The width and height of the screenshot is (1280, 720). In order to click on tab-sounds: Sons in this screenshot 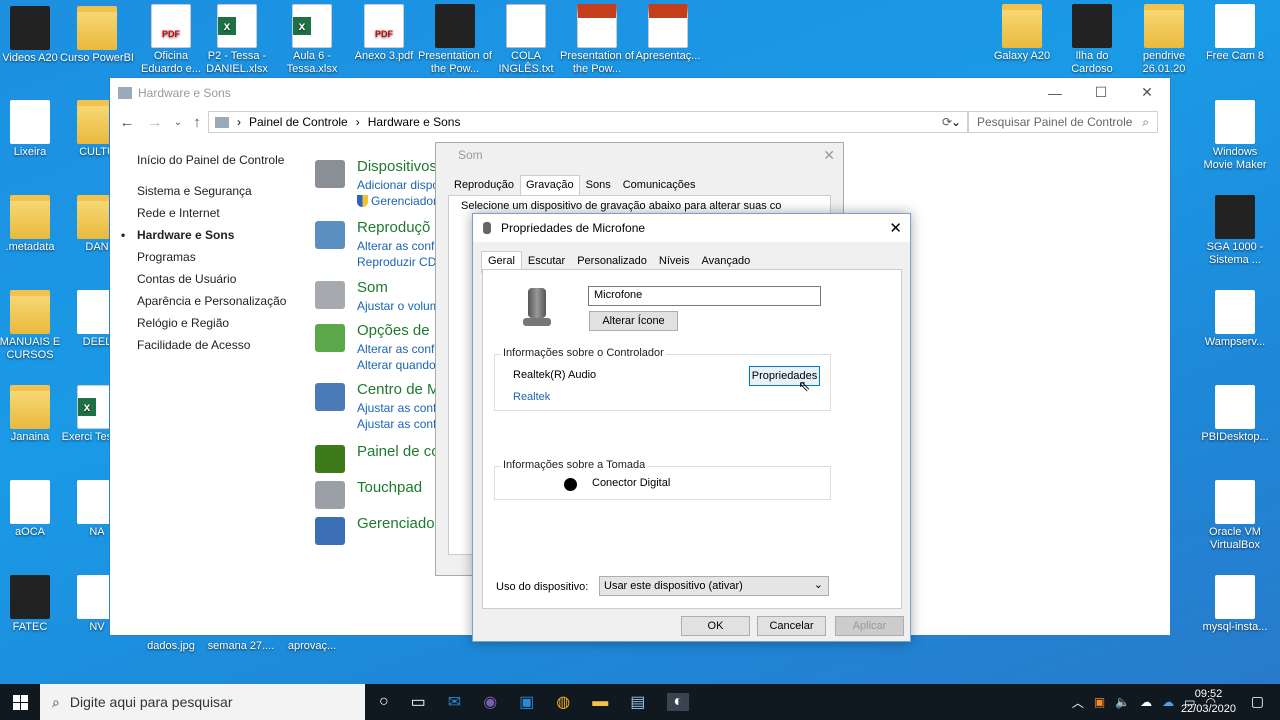, I will do `click(598, 185)`.